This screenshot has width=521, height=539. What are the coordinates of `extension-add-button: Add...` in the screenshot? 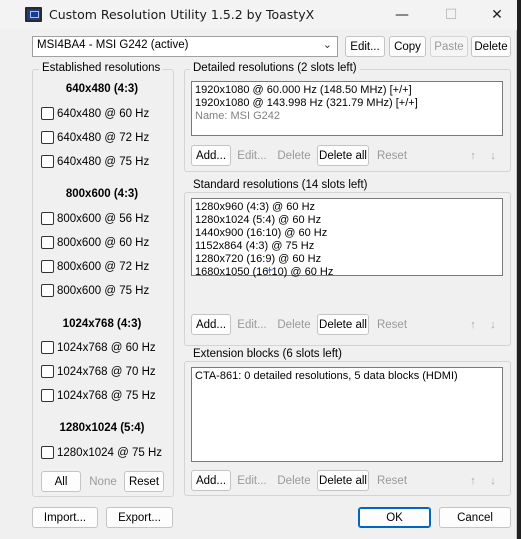 It's located at (211, 480).